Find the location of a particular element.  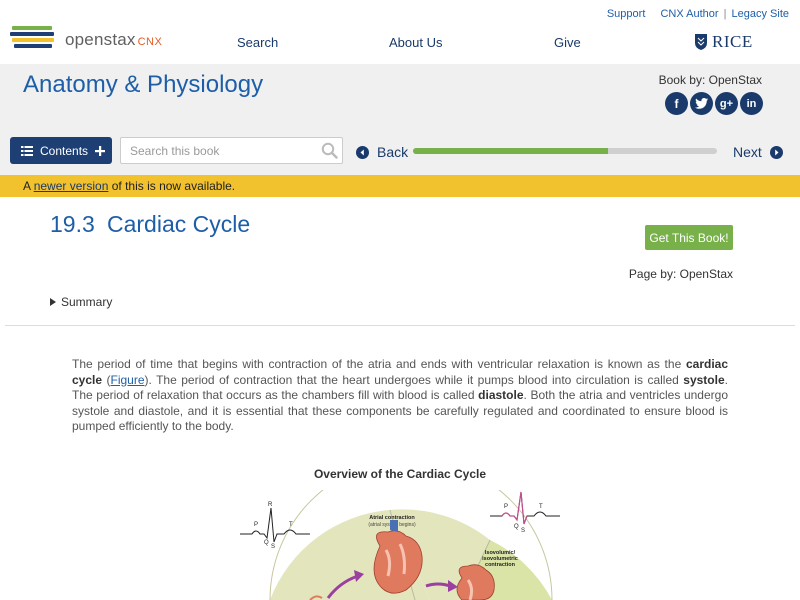

list-icon is located at coordinates (27, 150).